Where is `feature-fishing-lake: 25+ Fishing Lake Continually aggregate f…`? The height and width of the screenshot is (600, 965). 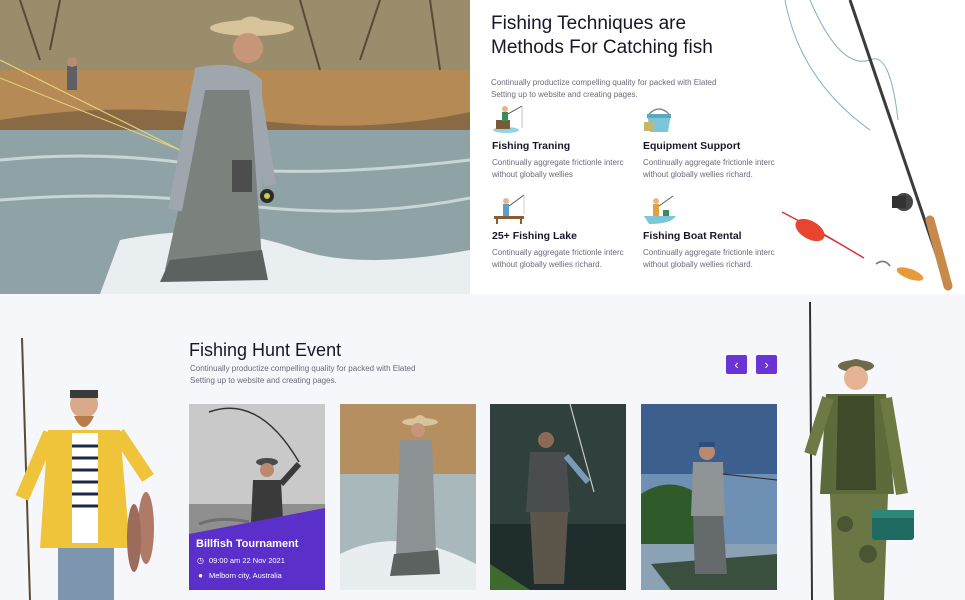 feature-fishing-lake: 25+ Fishing Lake Continually aggregate f… is located at coordinates (567, 232).